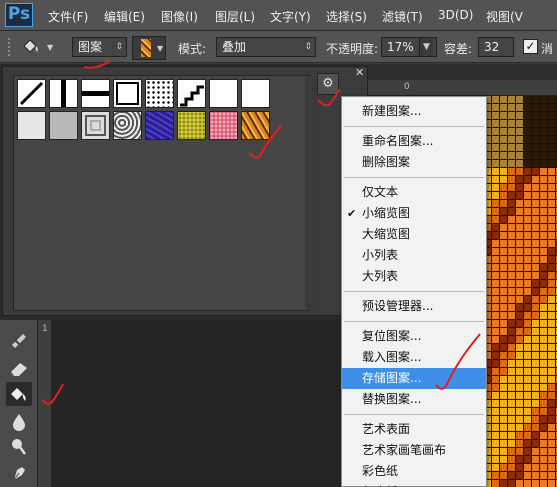 The width and height of the screenshot is (557, 487). I want to click on menu-item-5-0: 艺术表面, so click(414, 429).